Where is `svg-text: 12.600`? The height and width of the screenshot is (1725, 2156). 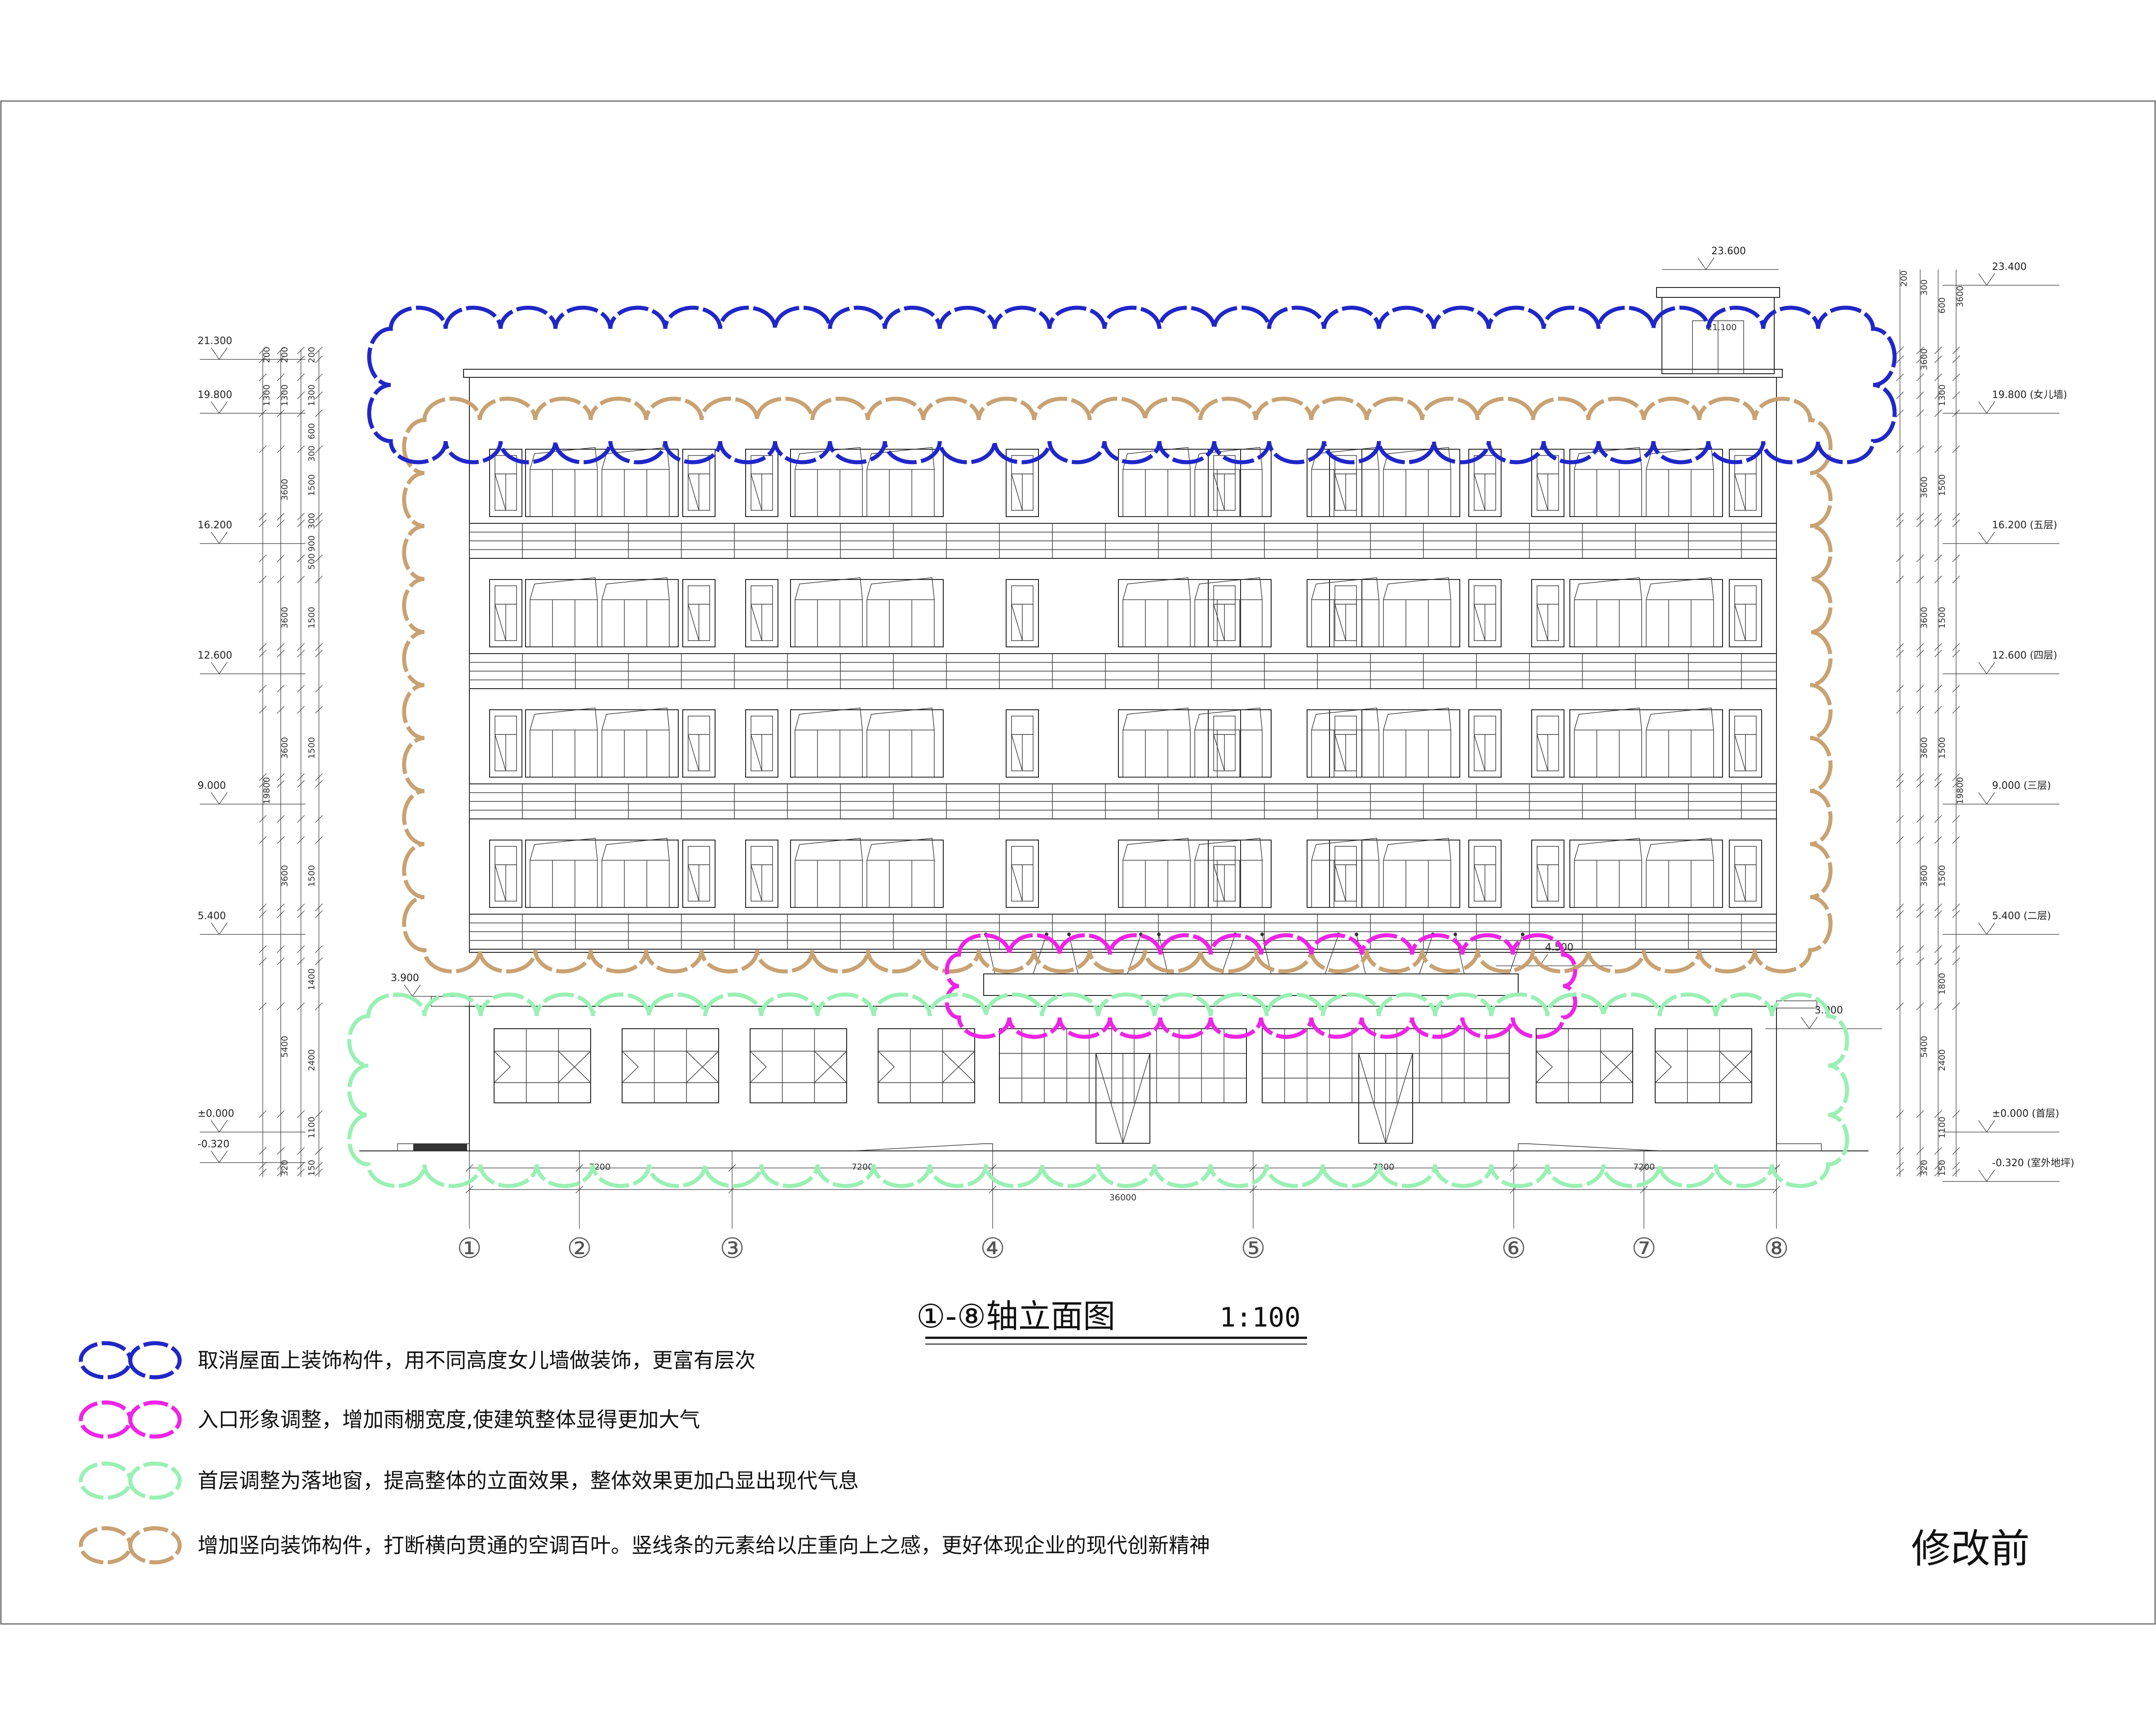 svg-text: 12.600 is located at coordinates (215, 655).